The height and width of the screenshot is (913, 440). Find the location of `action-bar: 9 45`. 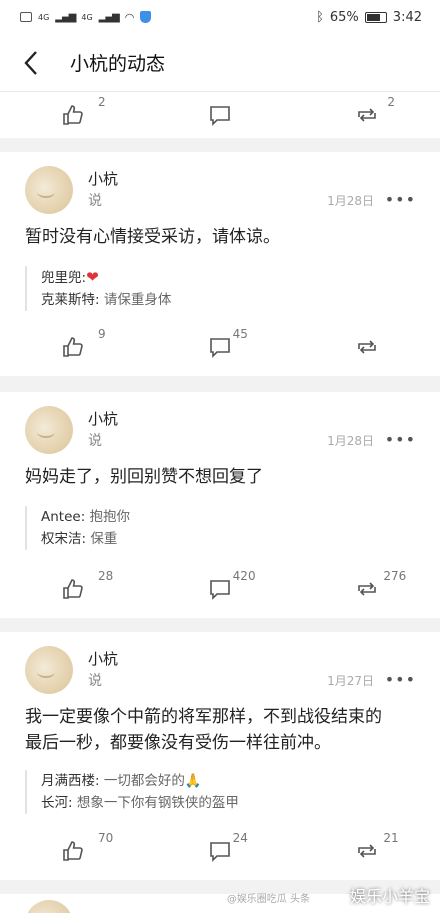

action-bar: 9 45 is located at coordinates (220, 347).